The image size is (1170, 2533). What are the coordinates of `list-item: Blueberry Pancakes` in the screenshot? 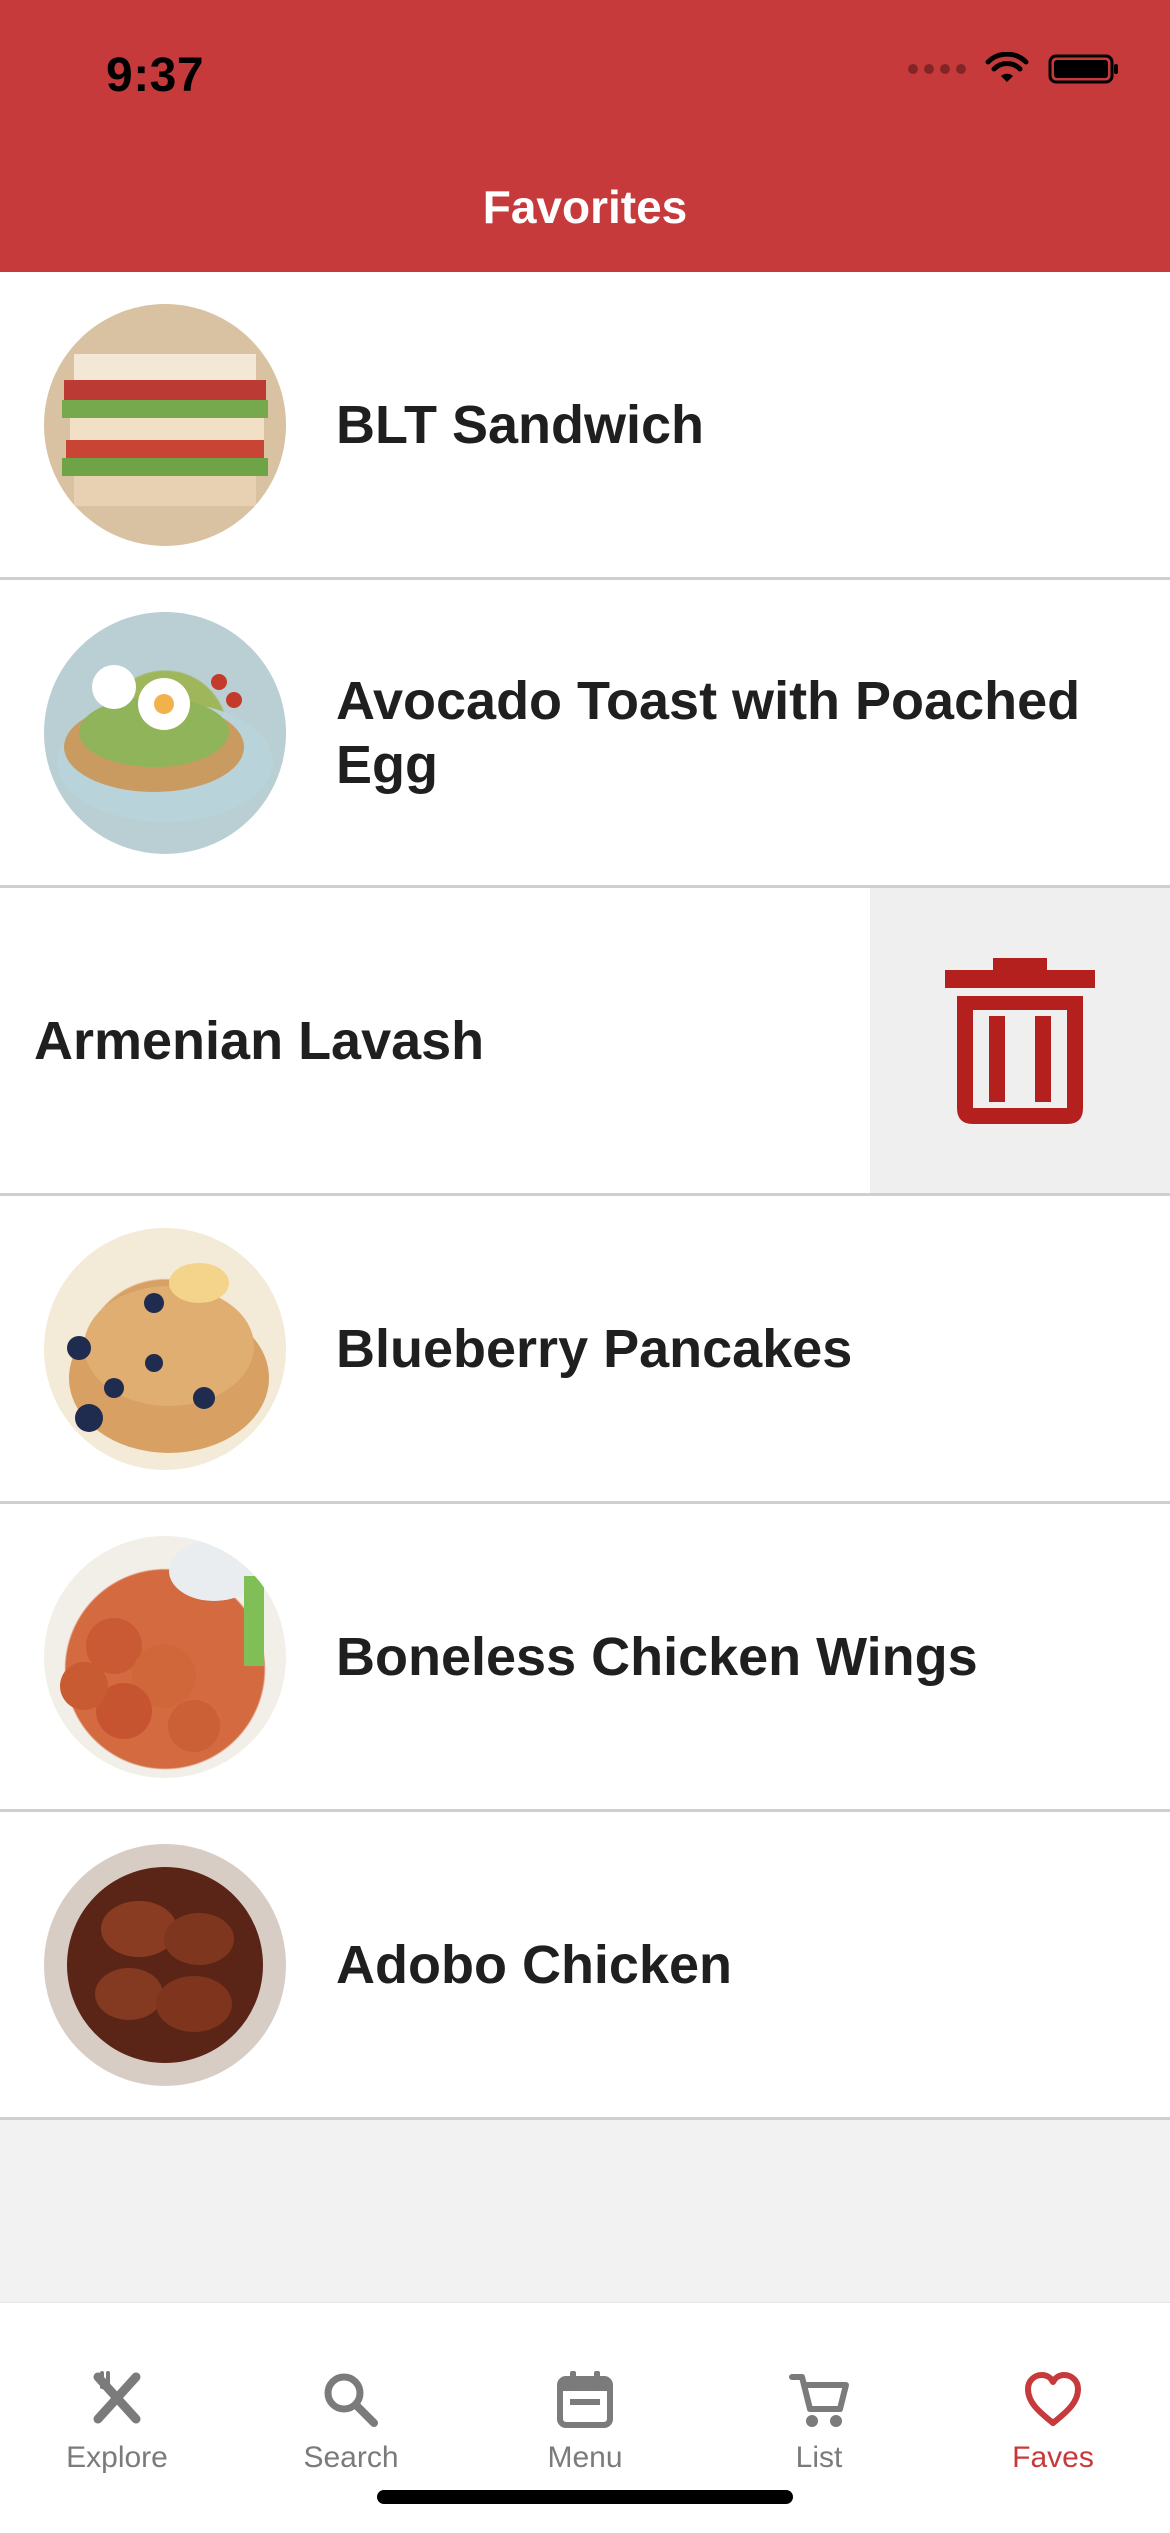 It's located at (585, 1350).